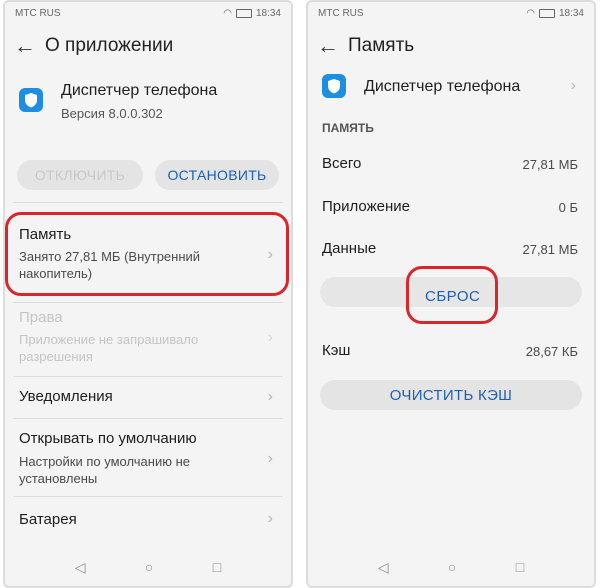  Describe the element at coordinates (451, 395) in the screenshot. I see `clear-cache-button: ОЧИСТИТЬ КЭШ` at that location.